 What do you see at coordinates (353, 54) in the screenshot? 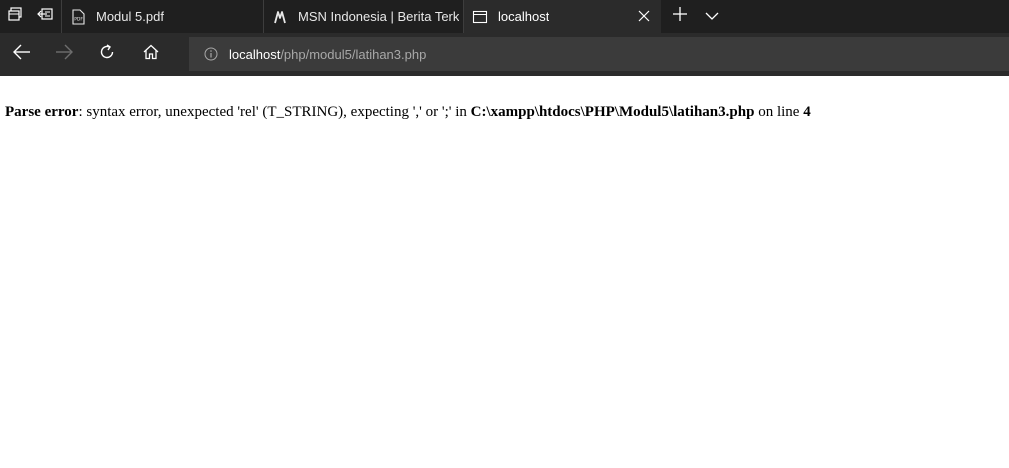
I see `address-path: /php/modul5/latihan3.php` at bounding box center [353, 54].